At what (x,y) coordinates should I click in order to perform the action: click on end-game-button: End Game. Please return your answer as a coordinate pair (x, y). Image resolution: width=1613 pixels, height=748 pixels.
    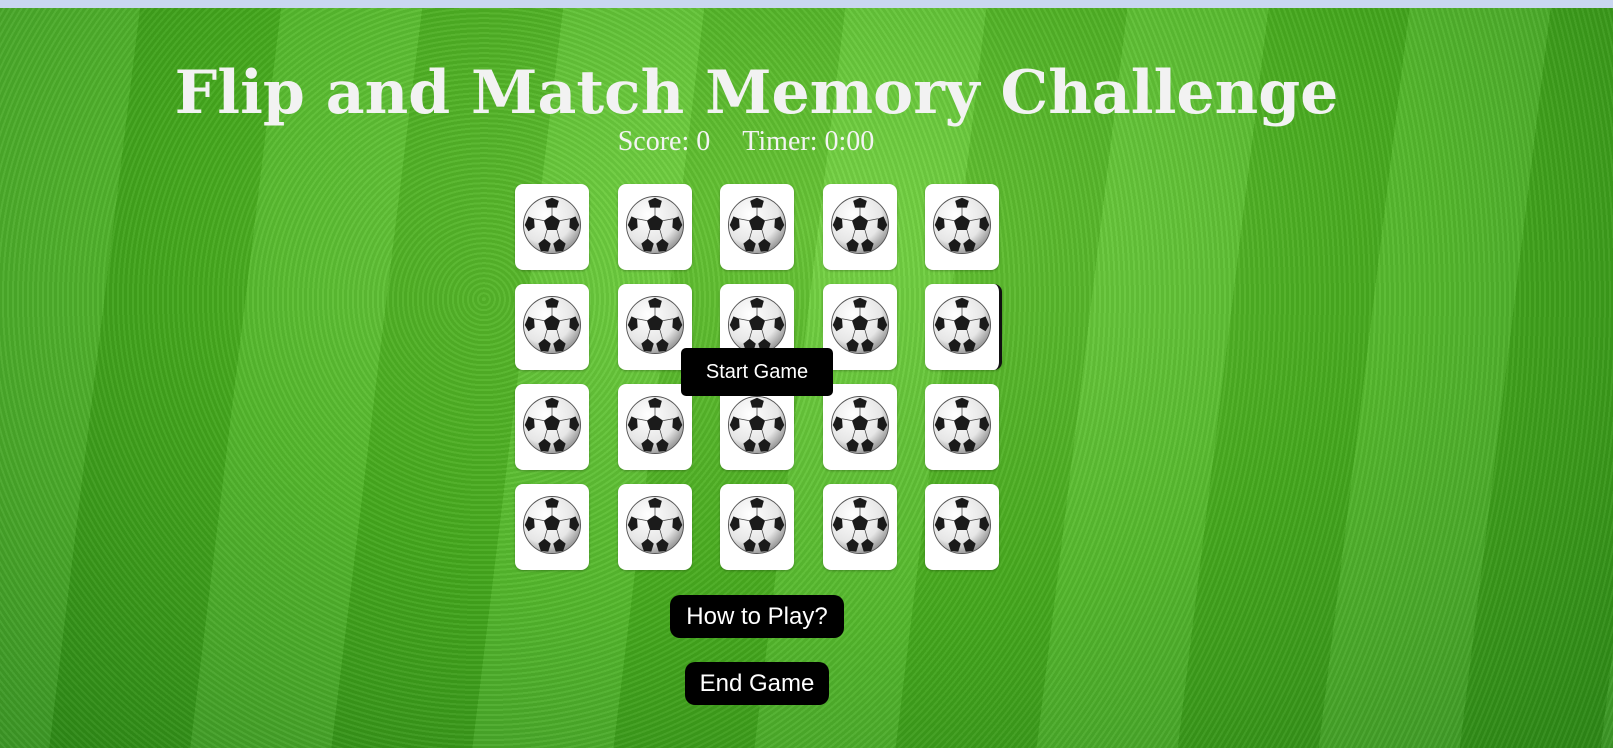
    Looking at the image, I should click on (757, 683).